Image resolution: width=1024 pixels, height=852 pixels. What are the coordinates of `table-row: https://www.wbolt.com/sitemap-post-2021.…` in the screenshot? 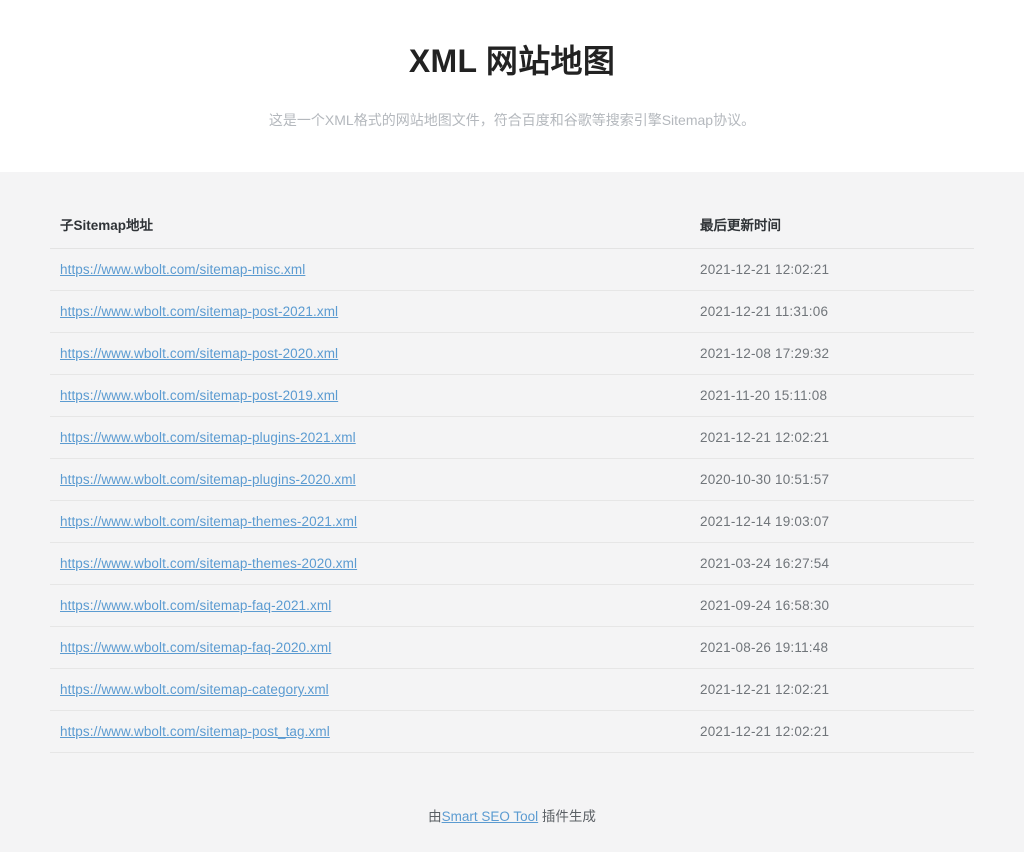 It's located at (512, 311).